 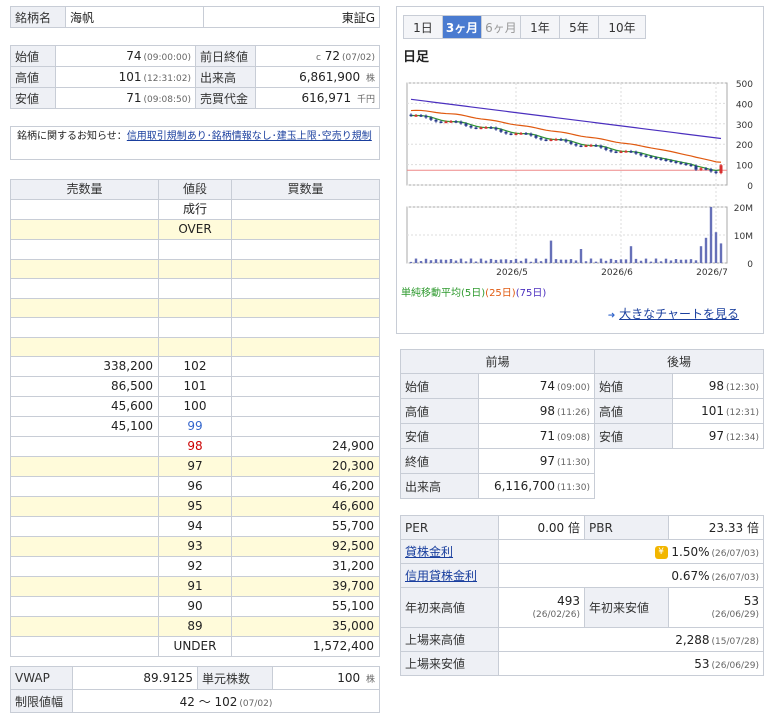 I want to click on board-price: UNDER, so click(x=195, y=646).